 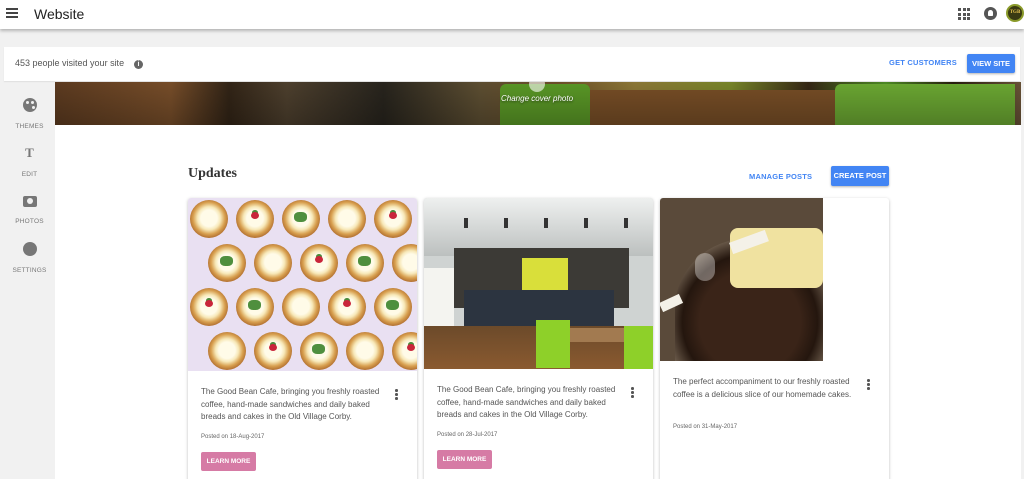 What do you see at coordinates (537, 98) in the screenshot?
I see `change-cover-photo-label: Change cover photo` at bounding box center [537, 98].